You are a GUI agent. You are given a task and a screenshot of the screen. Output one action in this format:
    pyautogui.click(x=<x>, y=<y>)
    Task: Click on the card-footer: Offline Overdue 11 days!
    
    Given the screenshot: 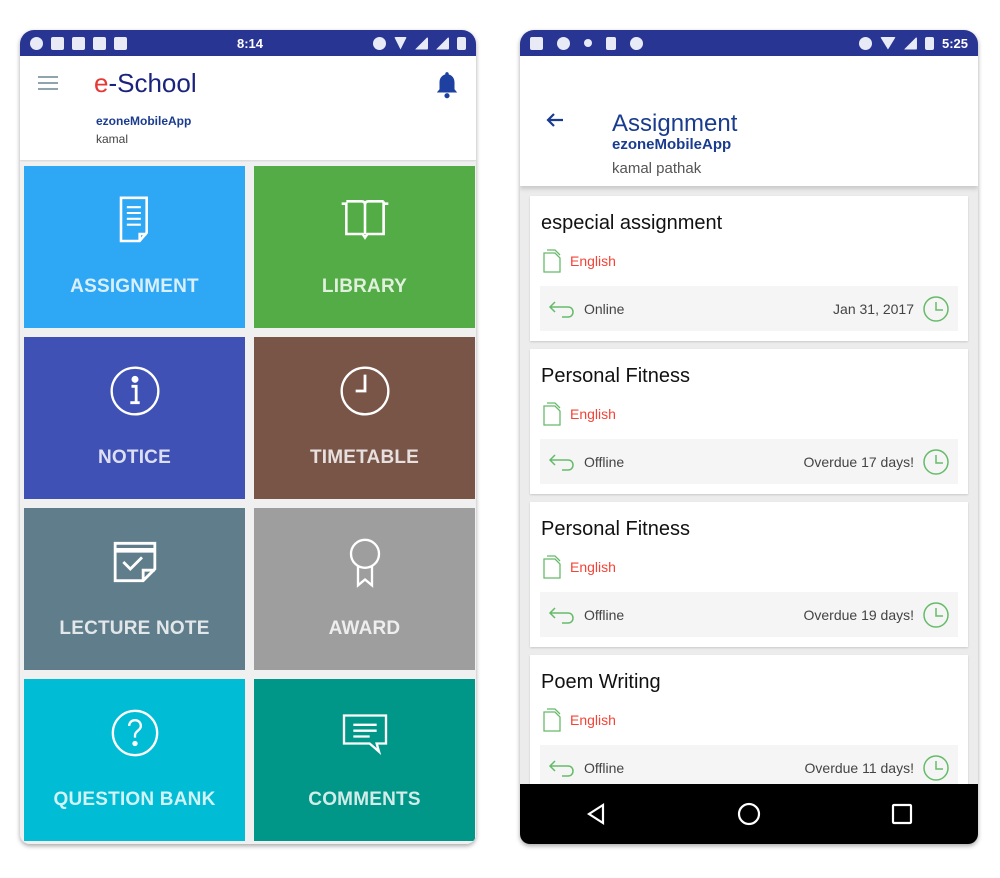 What is the action you would take?
    pyautogui.click(x=749, y=764)
    